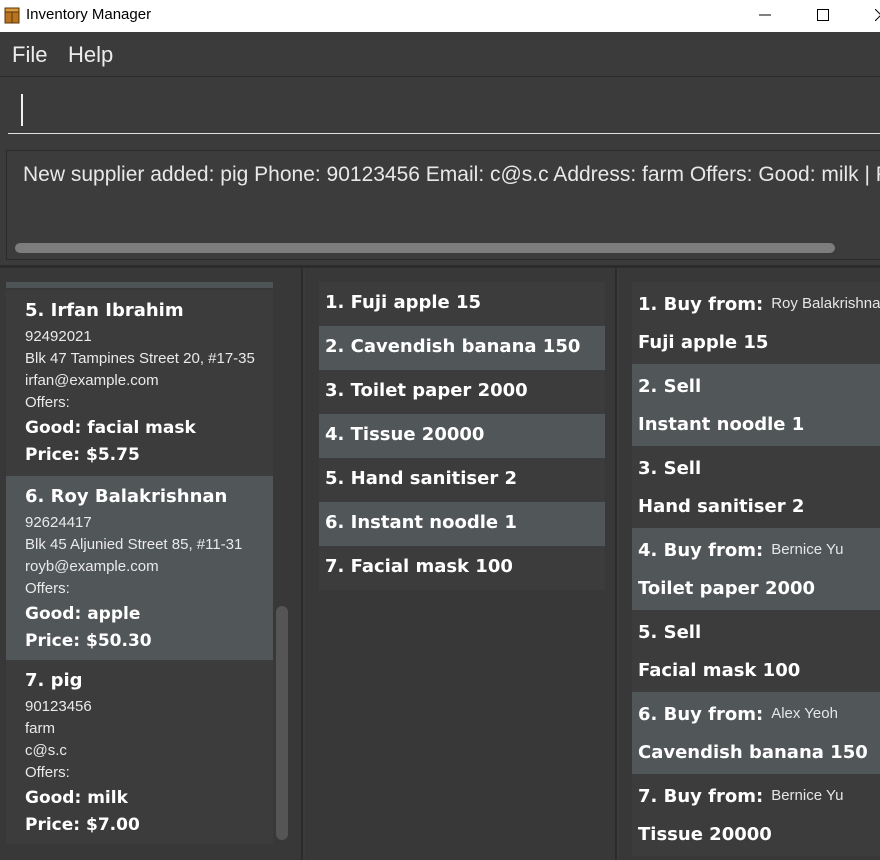  What do you see at coordinates (756, 405) in the screenshot?
I see `transaction-card: 2. Sell Instant noodle 1` at bounding box center [756, 405].